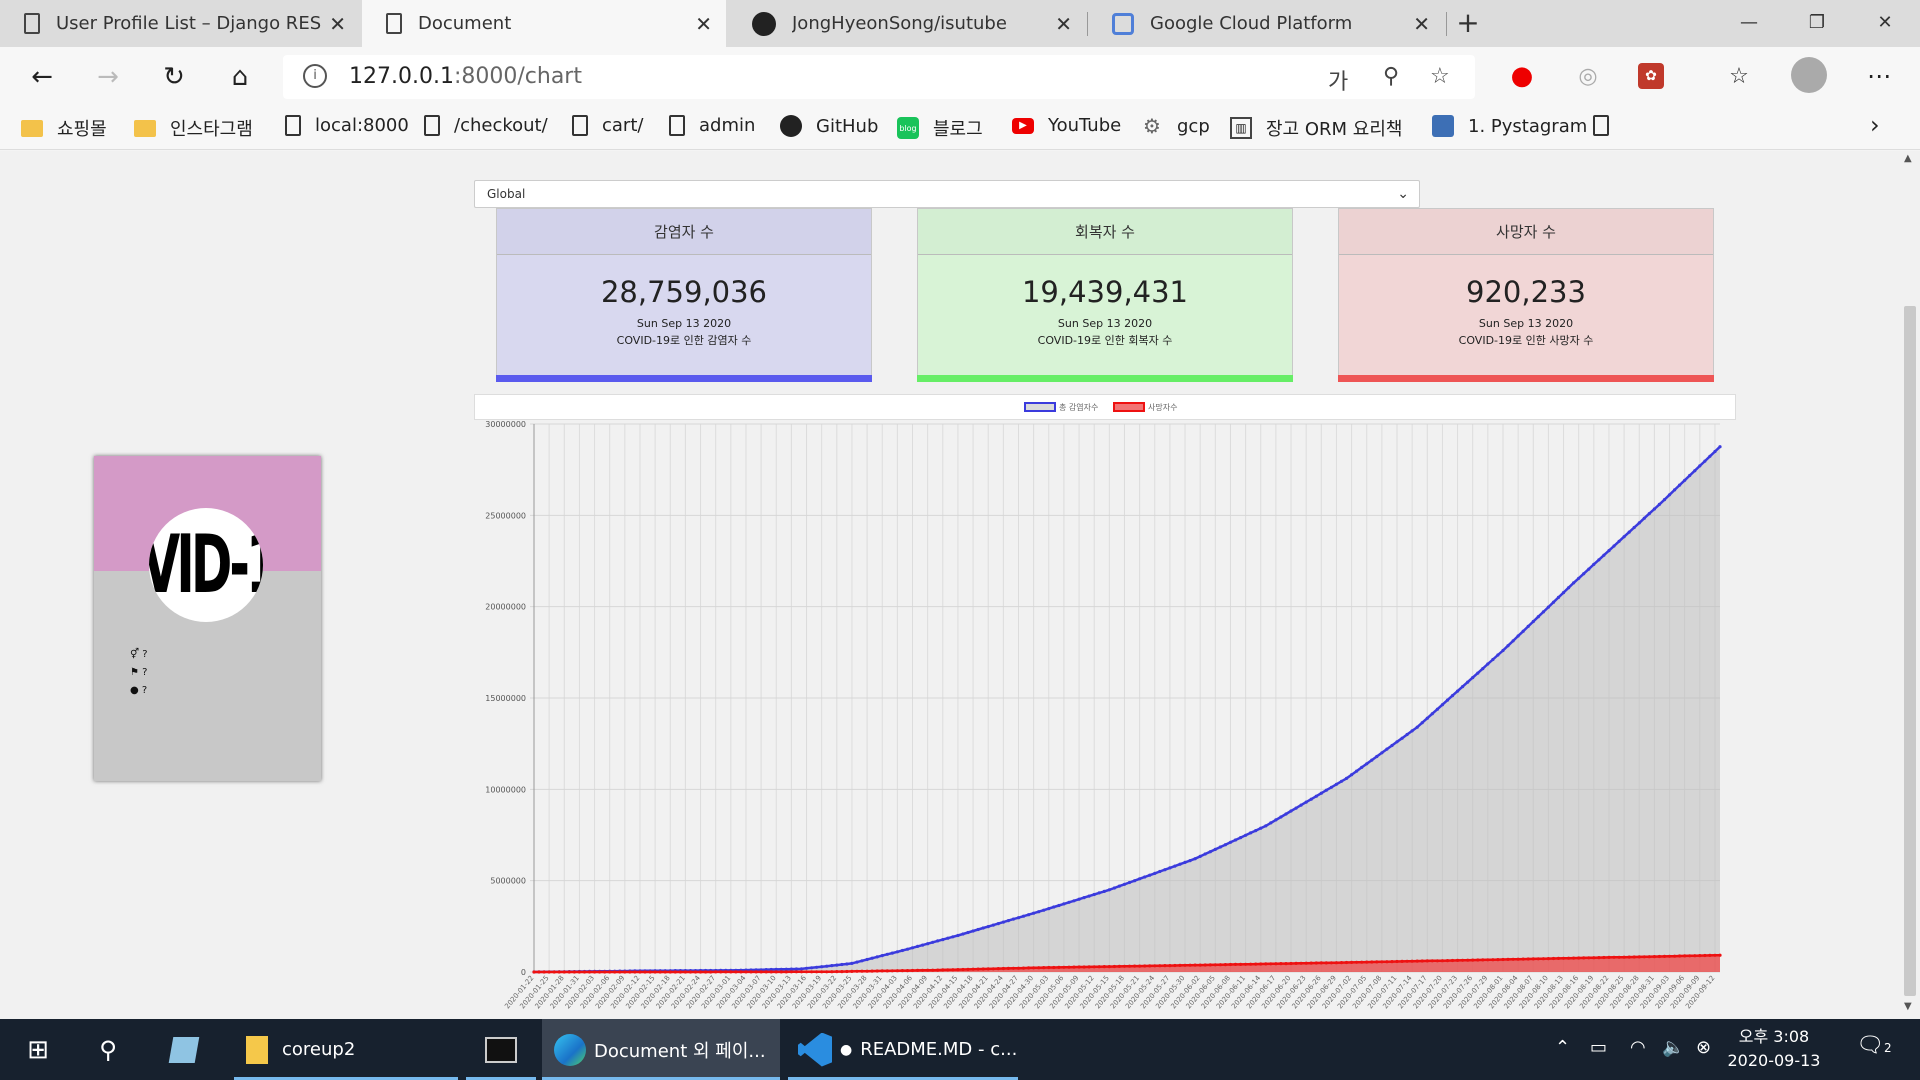  Describe the element at coordinates (1703, 1047) in the screenshot. I see `network-error-icon: ⊗` at that location.